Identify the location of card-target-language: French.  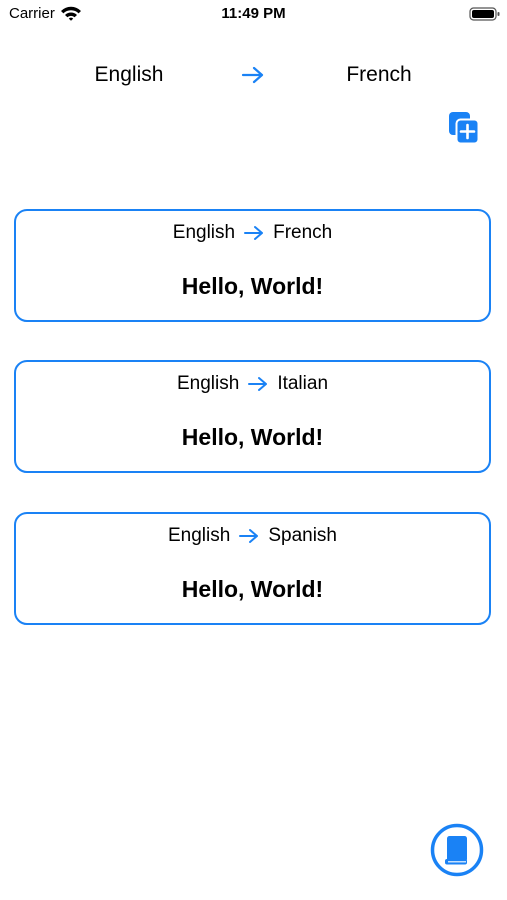
(303, 232).